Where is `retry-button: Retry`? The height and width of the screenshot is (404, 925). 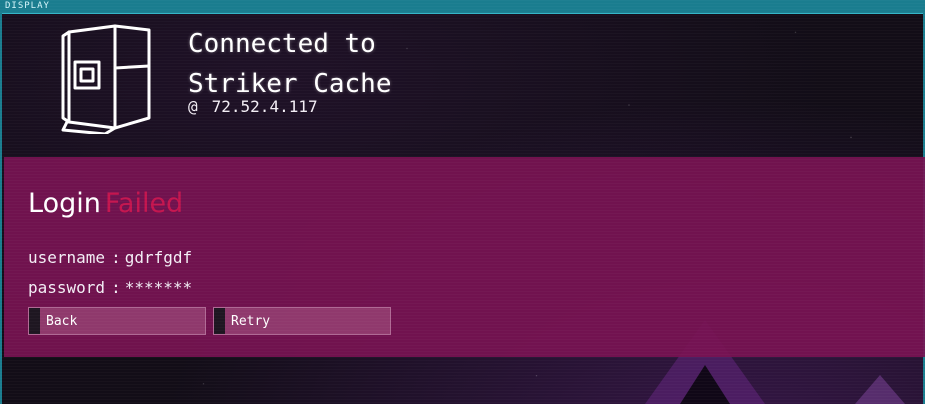 retry-button: Retry is located at coordinates (302, 321).